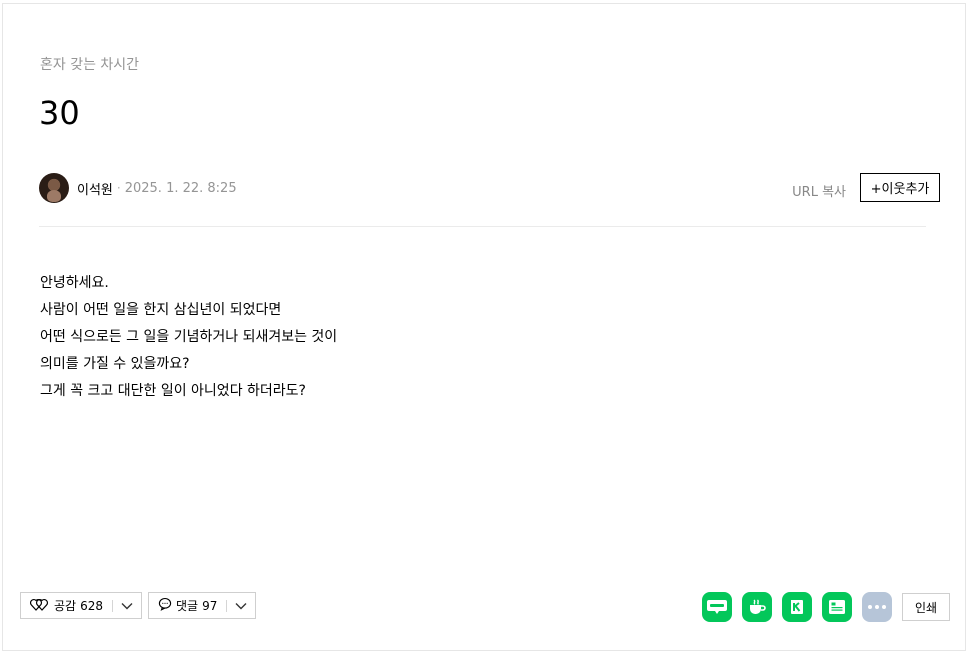 The image size is (970, 656). I want to click on like-label: 공감, so click(65, 606).